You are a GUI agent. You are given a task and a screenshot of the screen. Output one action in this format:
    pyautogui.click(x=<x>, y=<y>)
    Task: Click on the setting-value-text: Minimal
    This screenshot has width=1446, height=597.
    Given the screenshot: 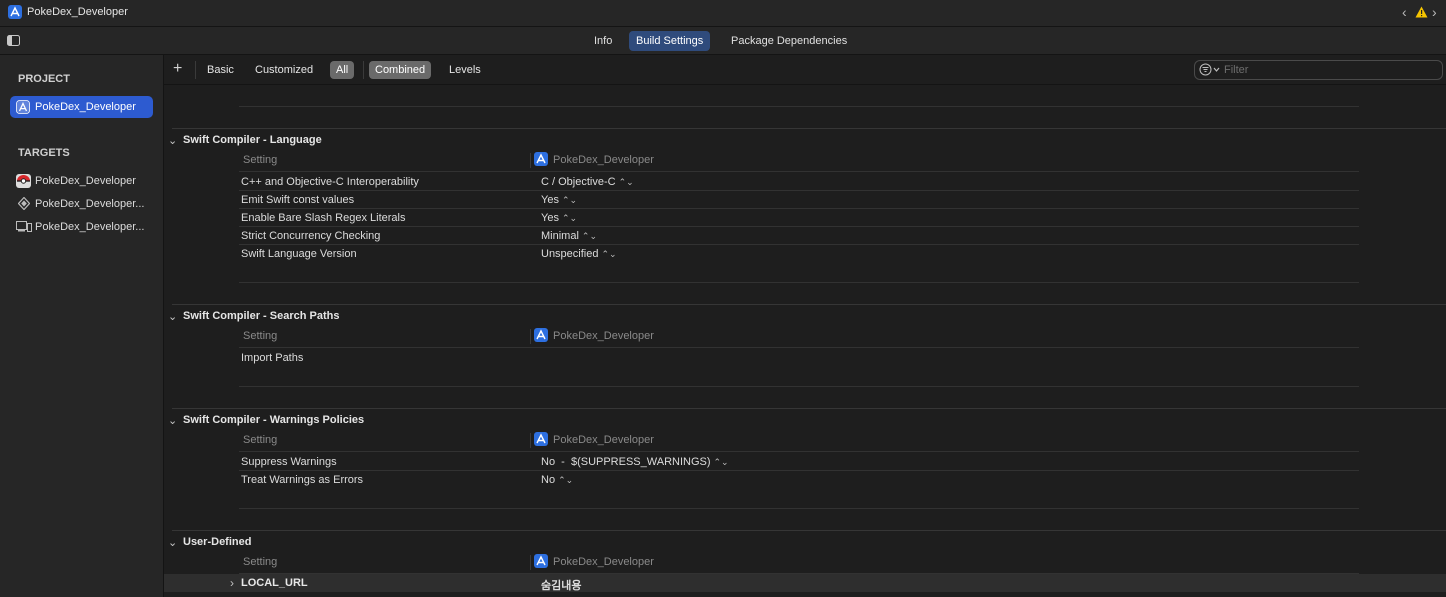 What is the action you would take?
    pyautogui.click(x=560, y=236)
    